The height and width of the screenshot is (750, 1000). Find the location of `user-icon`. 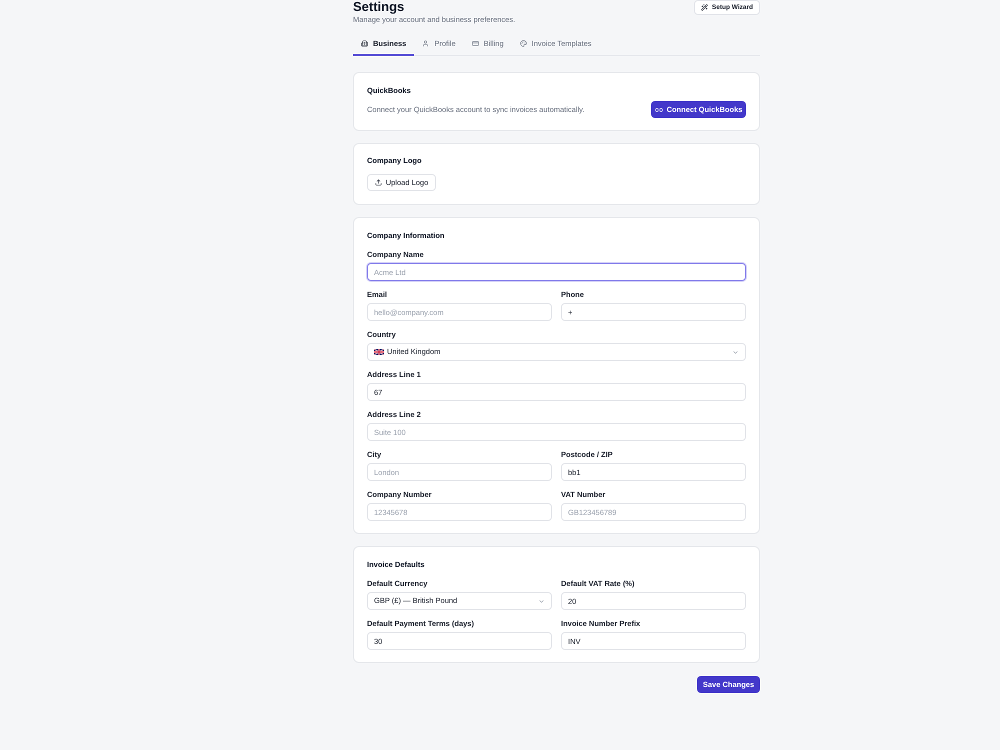

user-icon is located at coordinates (426, 43).